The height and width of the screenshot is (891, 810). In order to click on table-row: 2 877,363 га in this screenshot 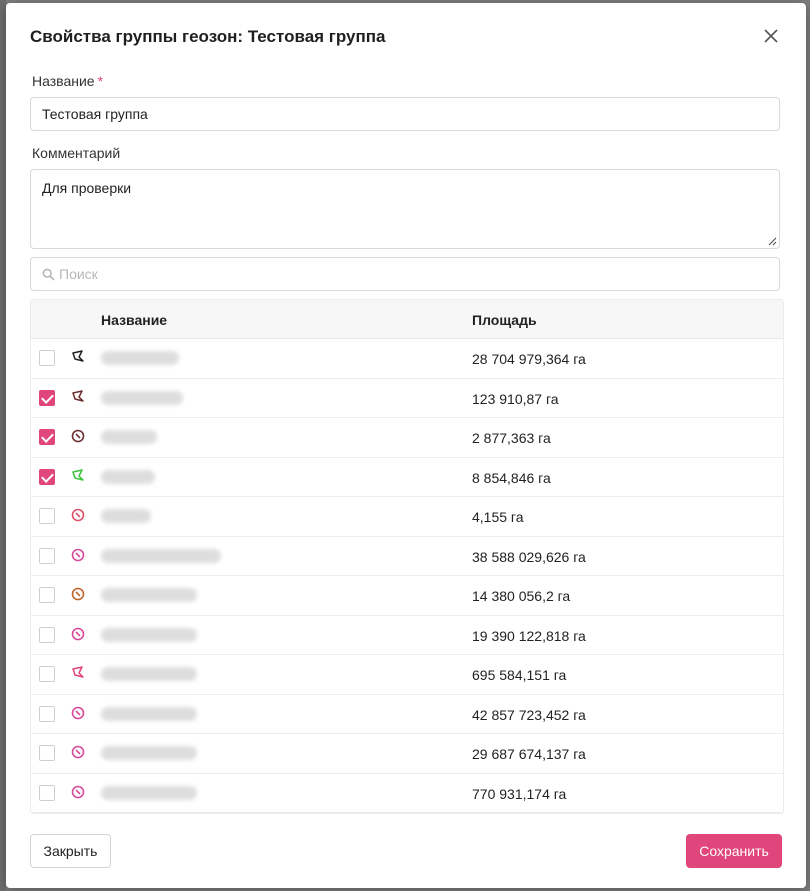, I will do `click(407, 438)`.